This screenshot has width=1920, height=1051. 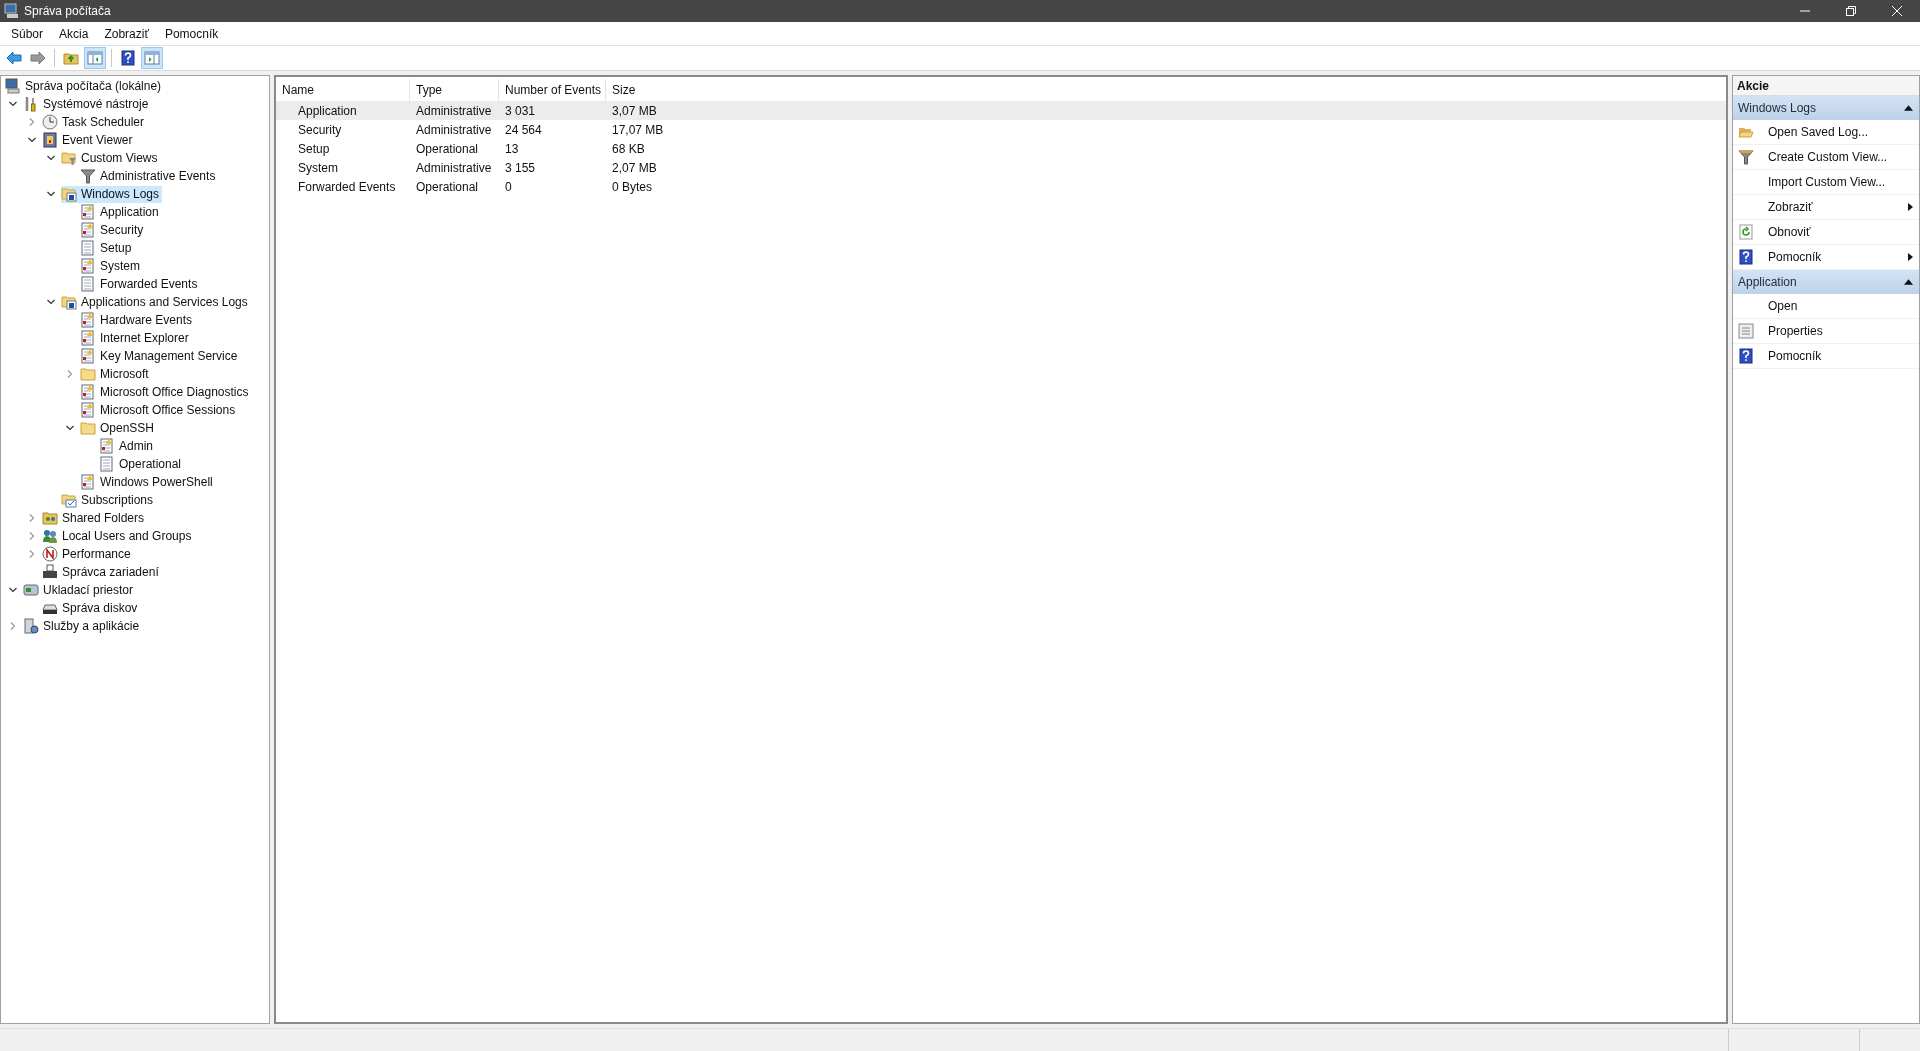 I want to click on table-cell-text: 3 155, so click(x=520, y=167).